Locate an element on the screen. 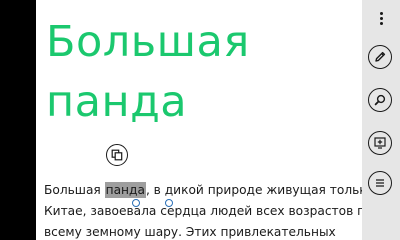 The image size is (400, 240). pencil-icon is located at coordinates (380, 57).